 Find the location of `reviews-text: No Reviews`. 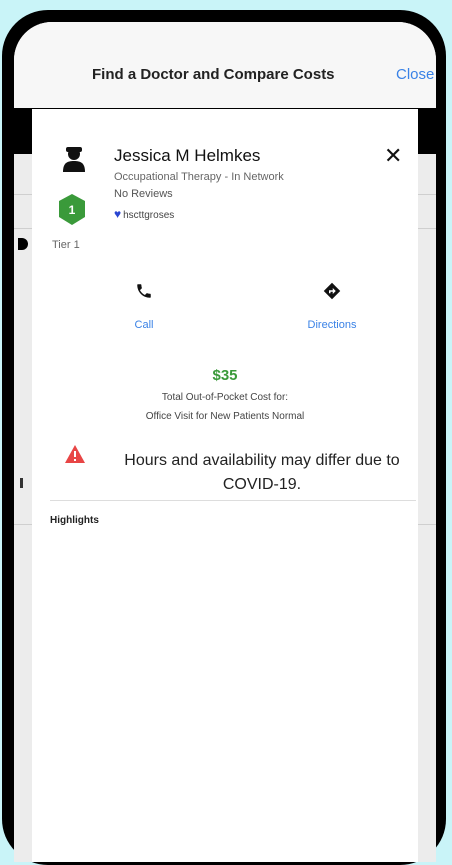

reviews-text: No Reviews is located at coordinates (143, 194).